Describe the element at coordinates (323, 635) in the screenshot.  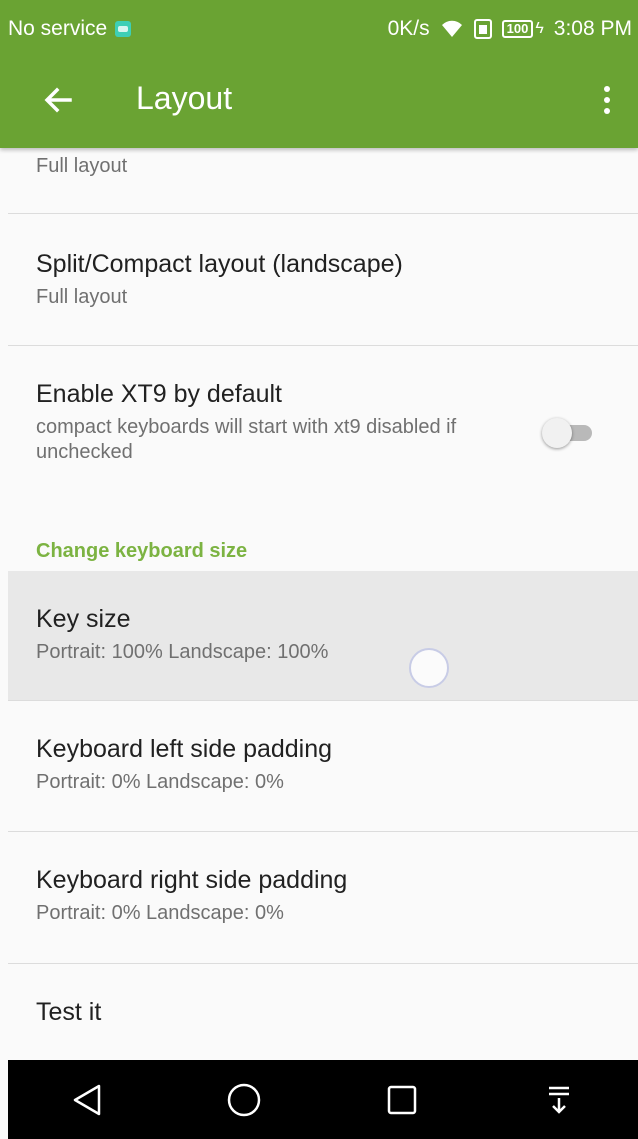
I see `list-item-key-size: Key size Portrait: 100% Landscape: 100%` at that location.